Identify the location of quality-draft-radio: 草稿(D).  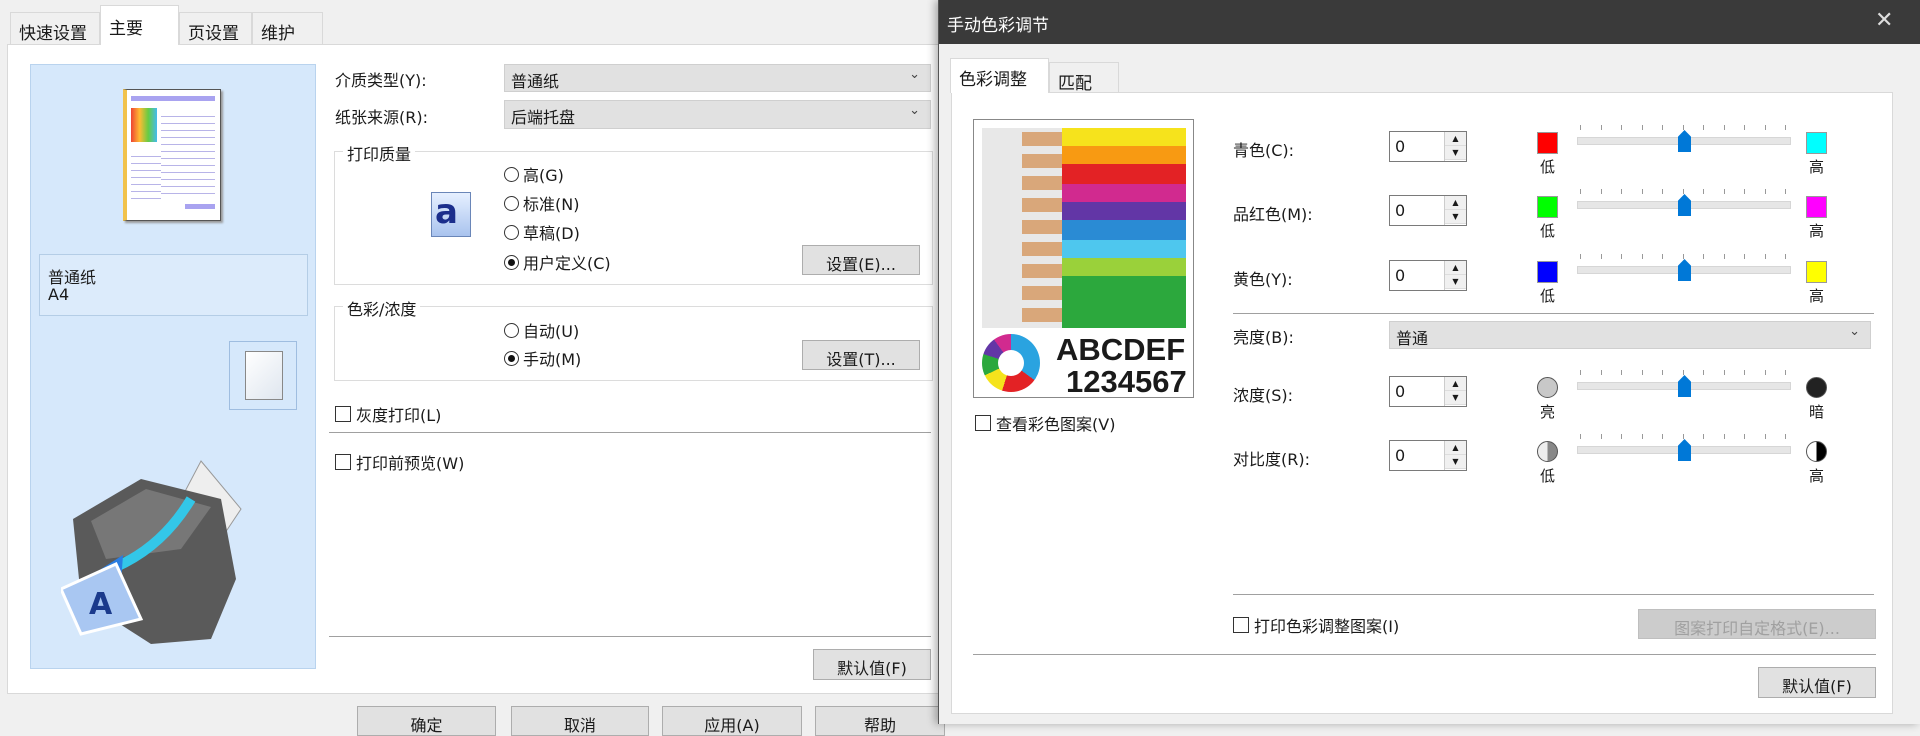
(542, 232).